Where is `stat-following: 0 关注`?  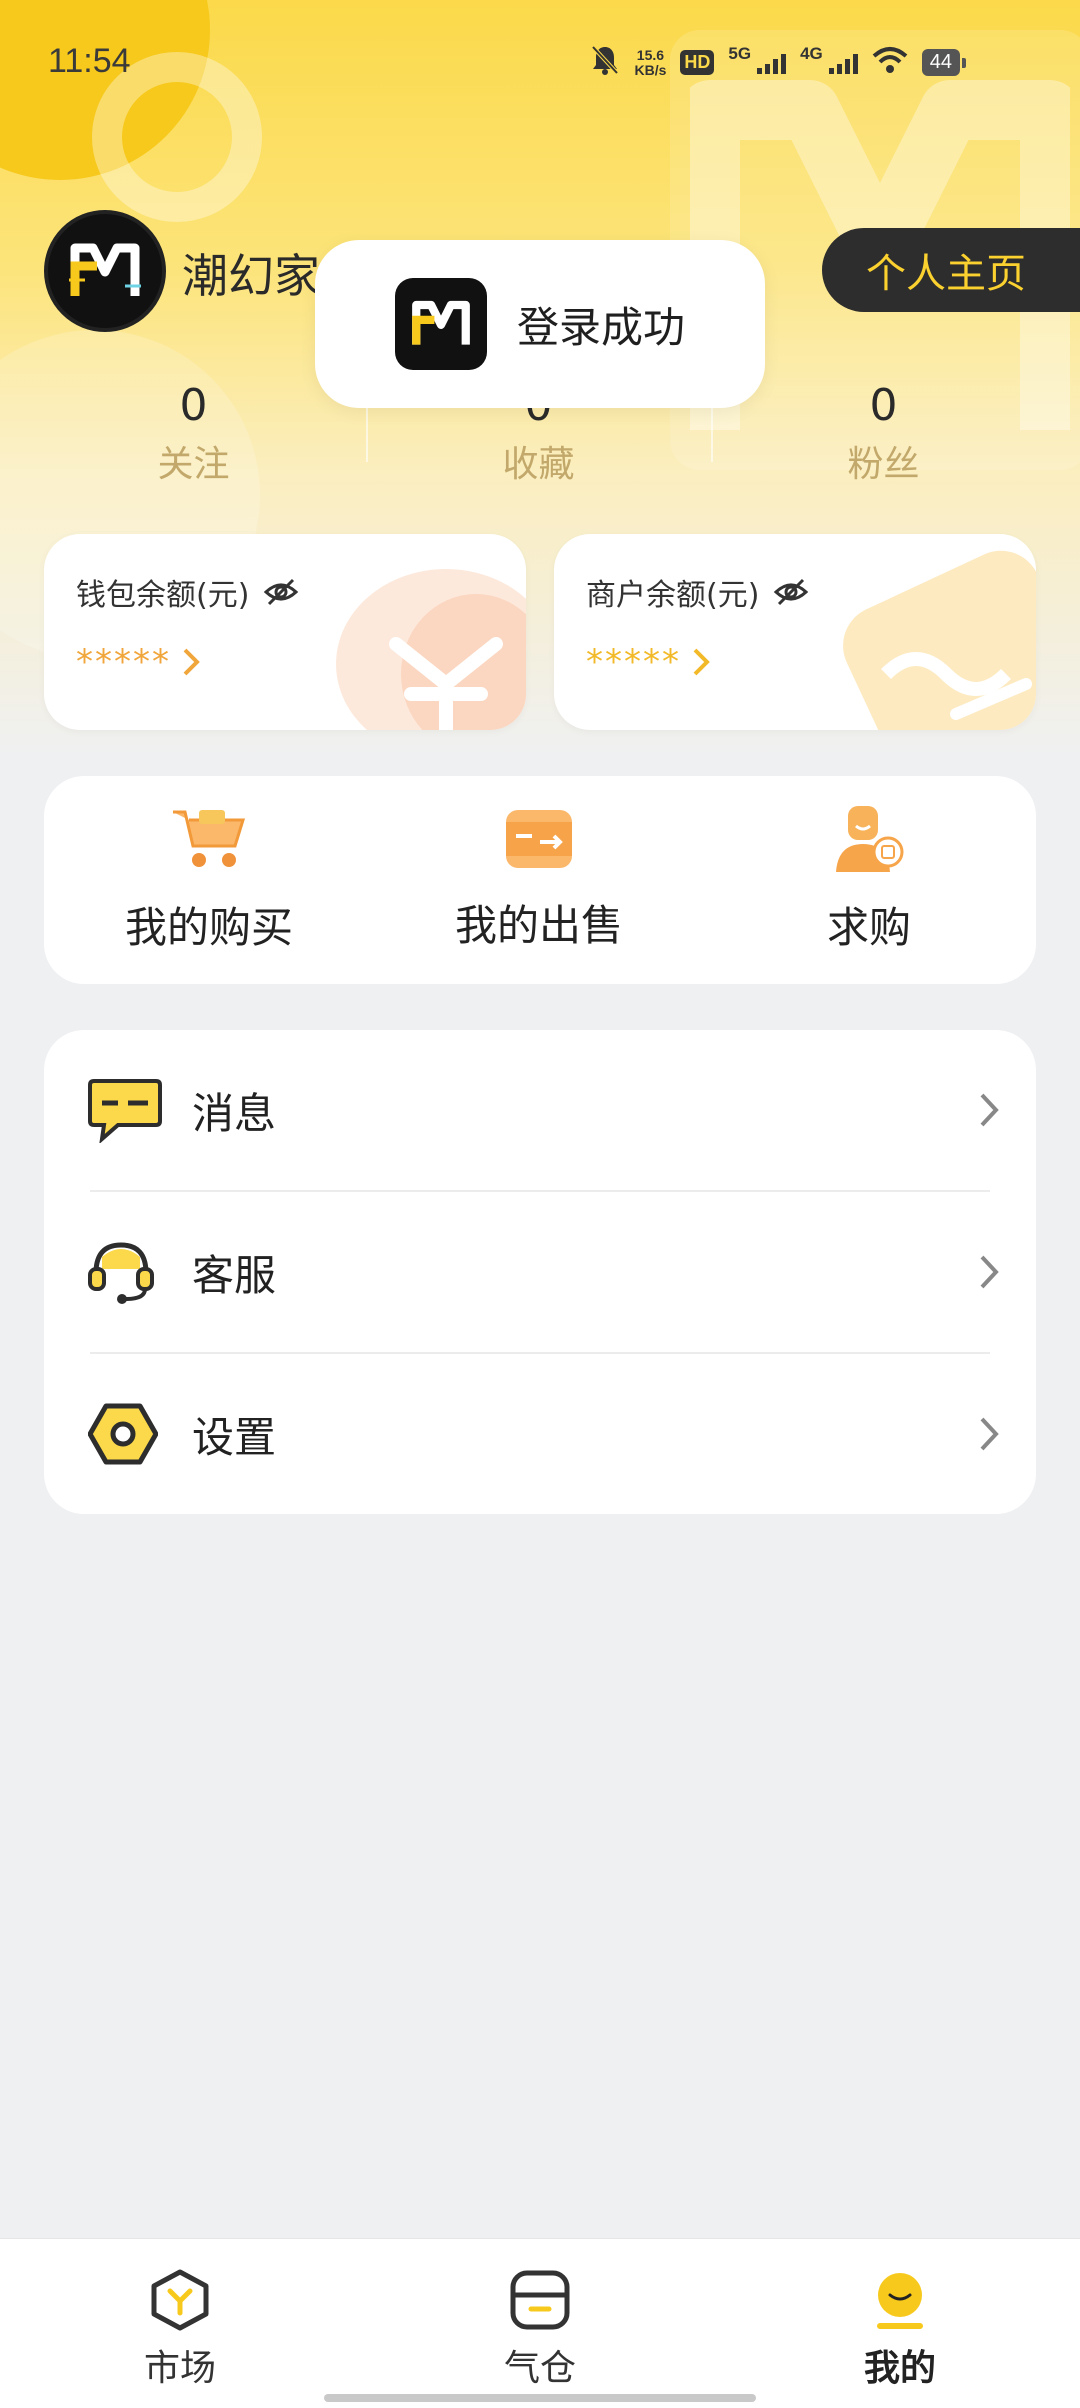
stat-following: 0 关注 is located at coordinates (193, 435).